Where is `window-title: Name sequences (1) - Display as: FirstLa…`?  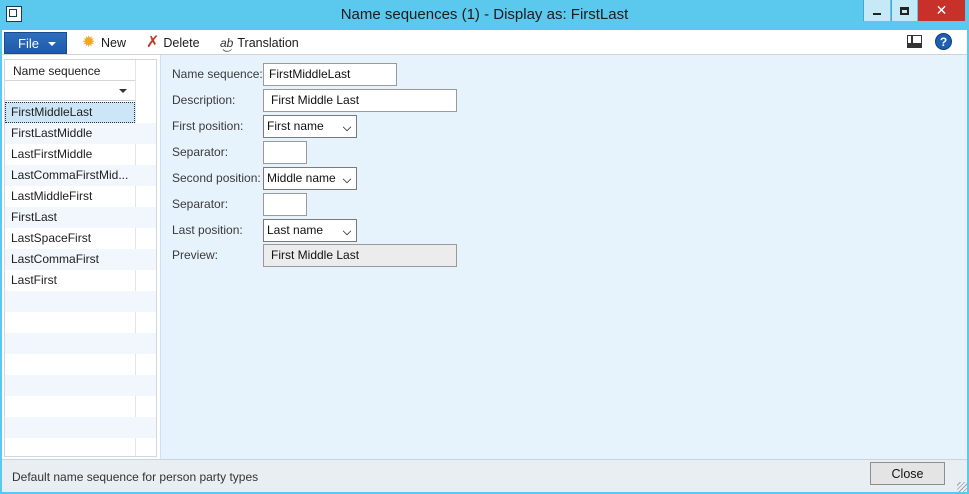
window-title: Name sequences (1) - Display as: FirstLa… is located at coordinates (484, 14).